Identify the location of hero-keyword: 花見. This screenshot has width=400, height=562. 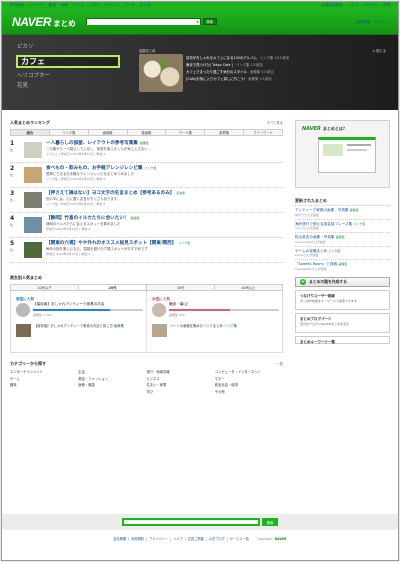
(22, 85).